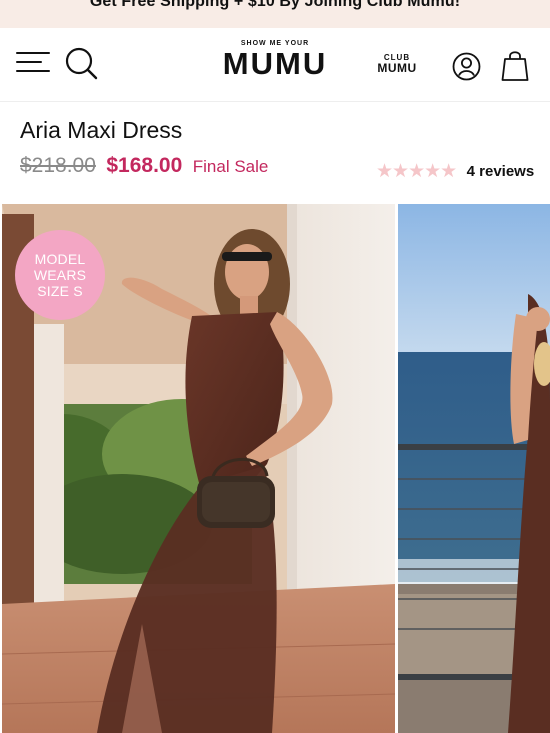  I want to click on price-row: $218.00 $168.00 Final Sale, so click(144, 169).